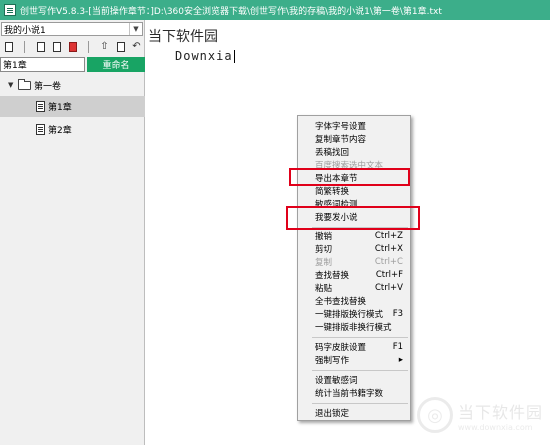 This screenshot has height=445, width=550. I want to click on rename-row: 重命名, so click(72, 64).